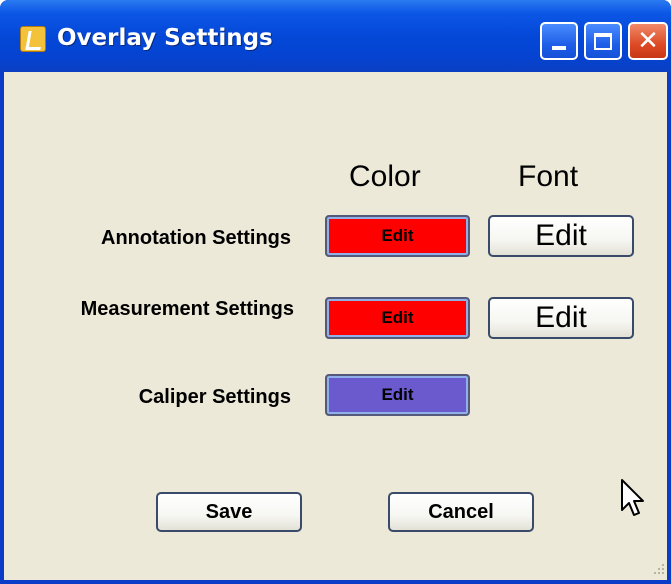  What do you see at coordinates (397, 236) in the screenshot?
I see `annotation-color-edit-button: Edit` at bounding box center [397, 236].